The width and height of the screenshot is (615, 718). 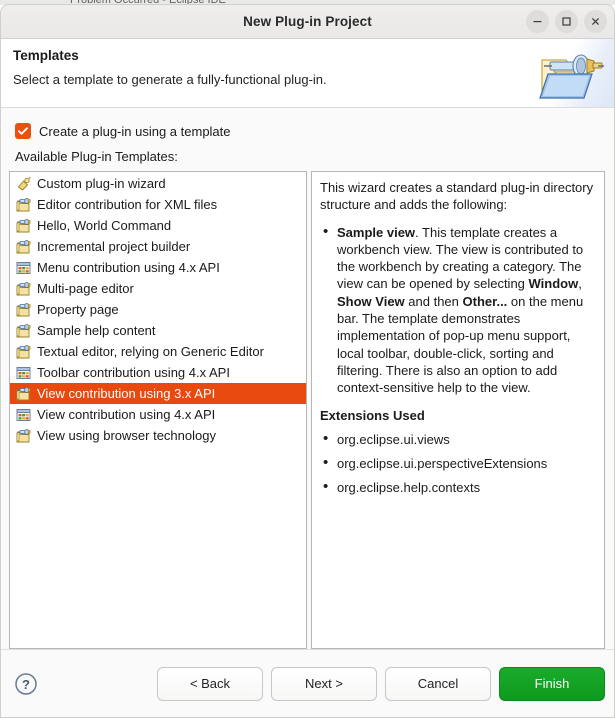 I want to click on extensions-used-heading: Extensions Used, so click(x=372, y=415).